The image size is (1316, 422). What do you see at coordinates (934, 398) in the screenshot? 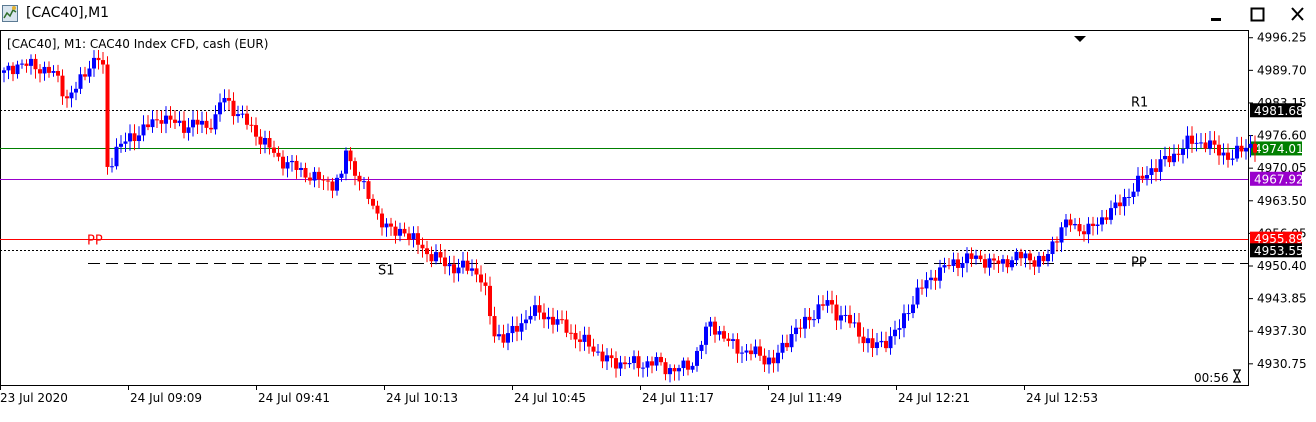
I see `x-tick-label-7: 24 Jul 12:21` at bounding box center [934, 398].